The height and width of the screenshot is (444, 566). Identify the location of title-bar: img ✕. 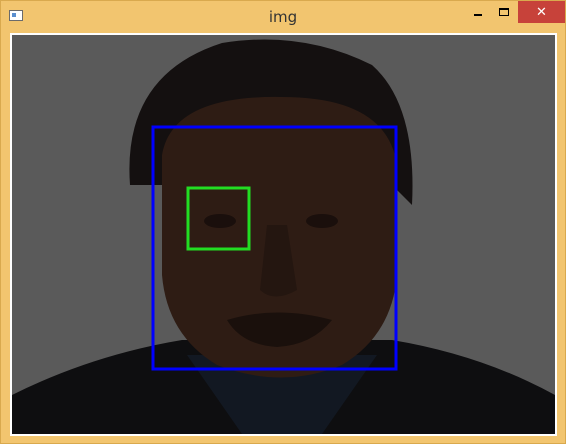
(283, 16).